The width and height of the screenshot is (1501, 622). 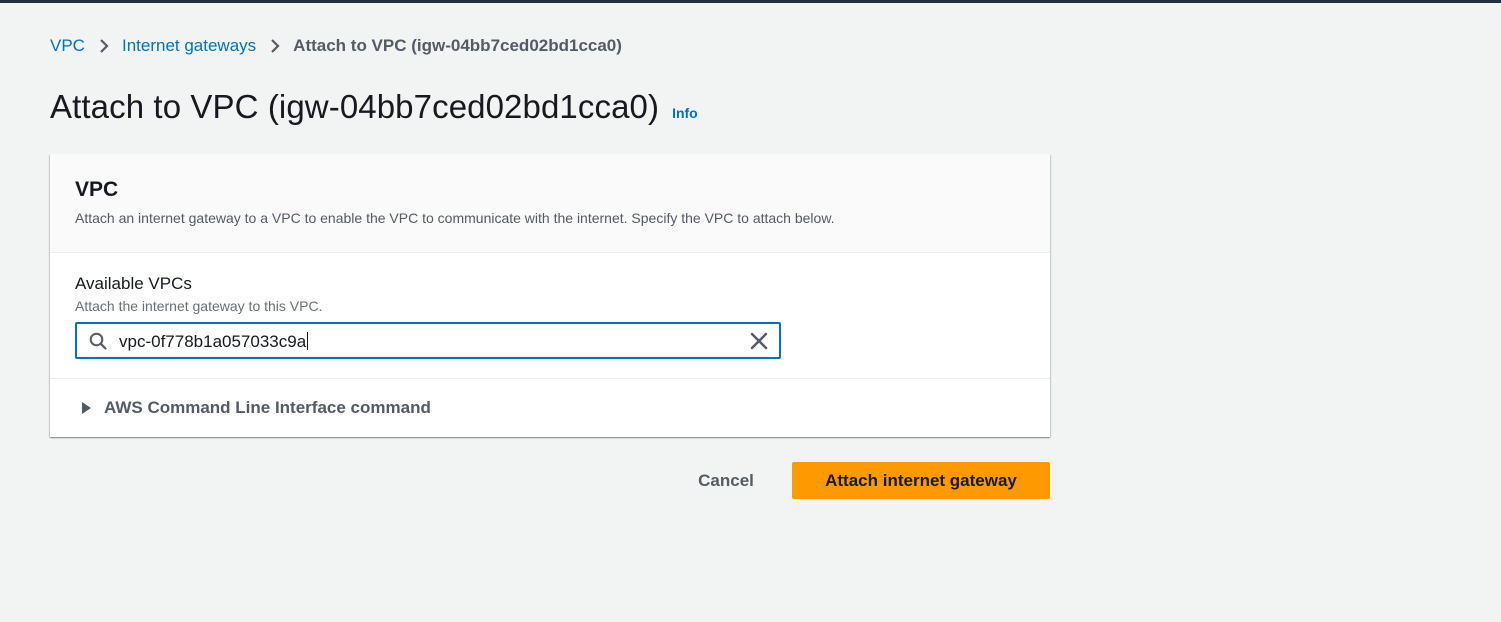 What do you see at coordinates (355, 106) in the screenshot?
I see `page-title: Attach to VPC (igw-04bb7ced02bd1cca0)` at bounding box center [355, 106].